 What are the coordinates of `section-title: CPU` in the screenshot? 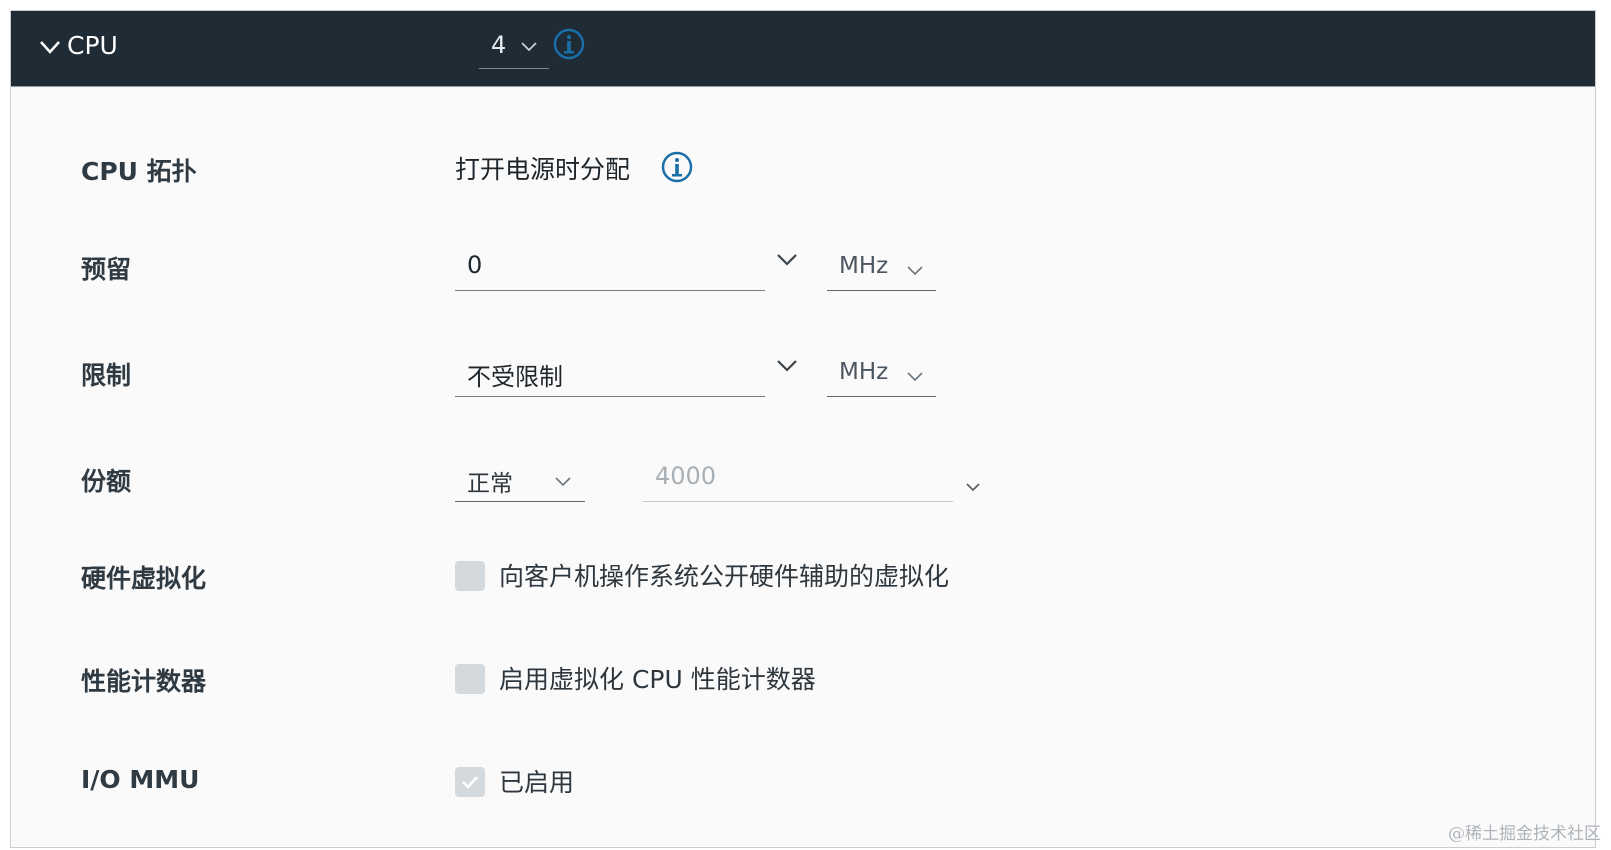 It's located at (92, 45).